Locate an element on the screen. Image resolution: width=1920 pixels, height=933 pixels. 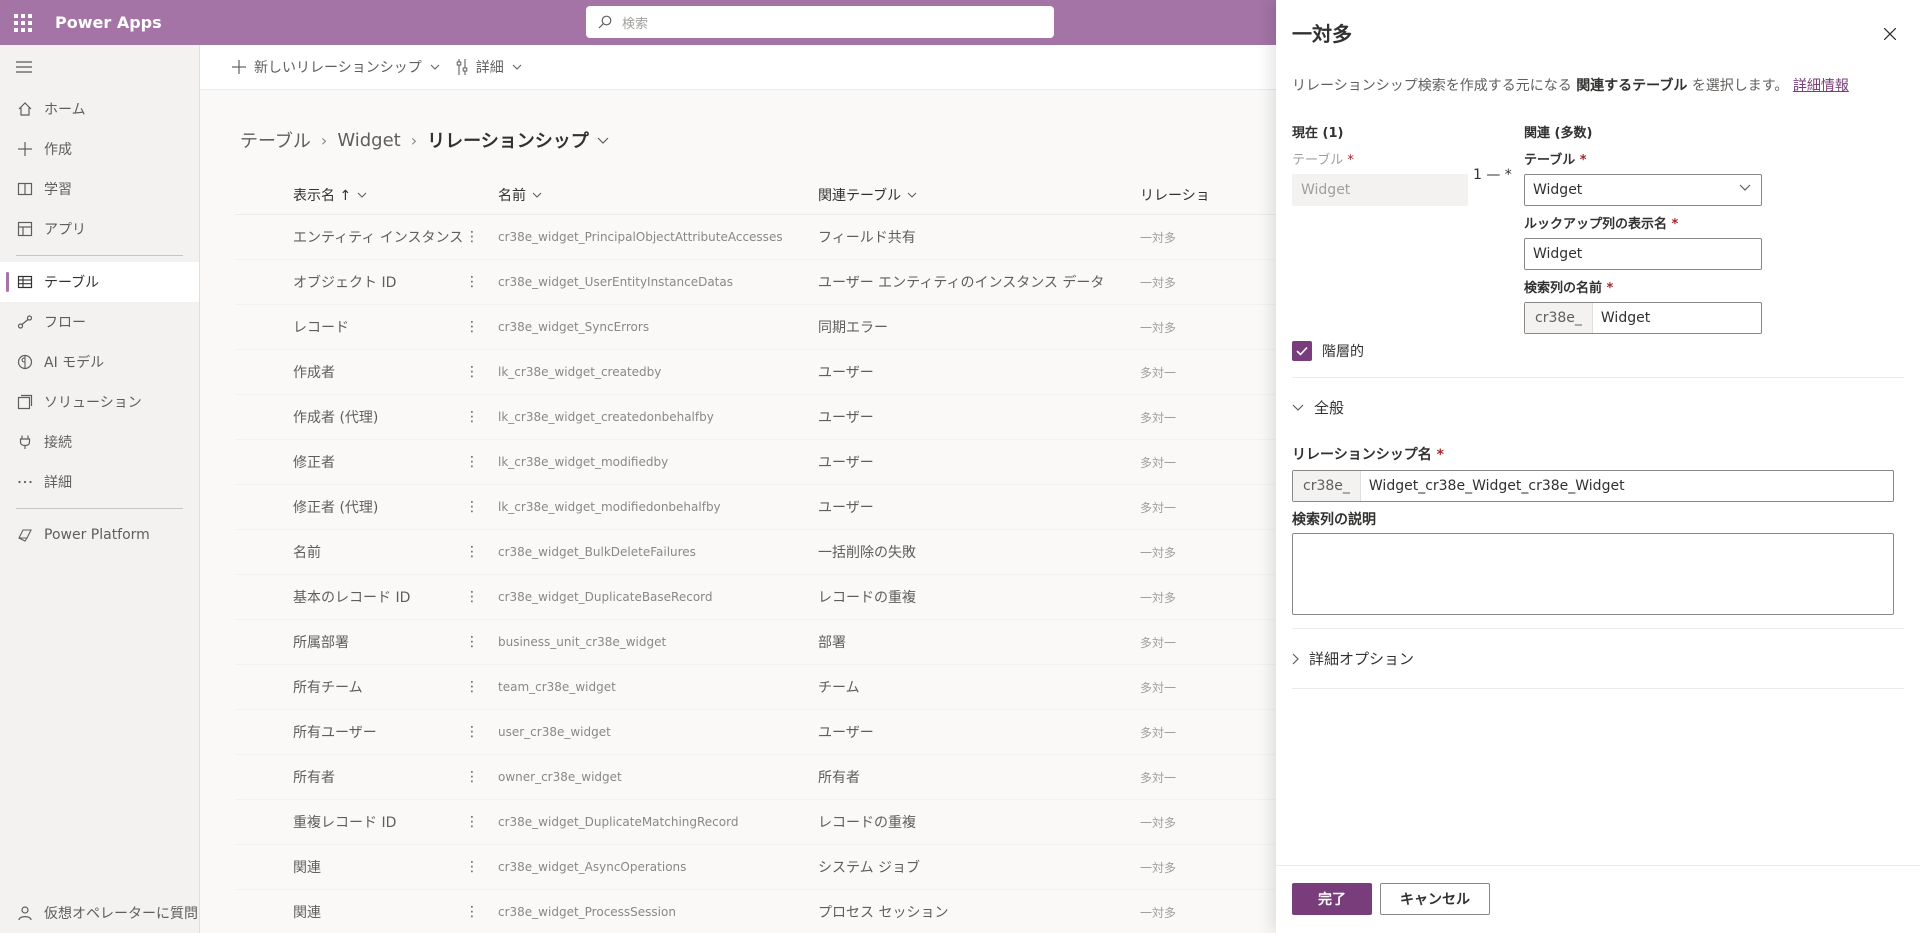
cell-display-name: 基本のレコード ID is located at coordinates (350, 597).